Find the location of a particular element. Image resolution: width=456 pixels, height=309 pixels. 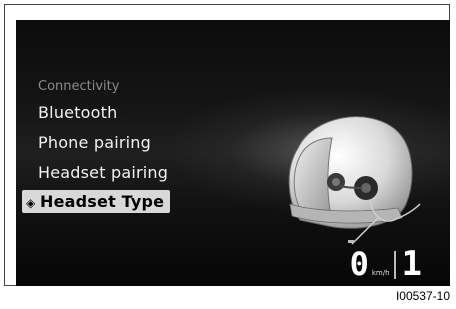

speed-gear-readout: 0 km/h 1 is located at coordinates (385, 264).